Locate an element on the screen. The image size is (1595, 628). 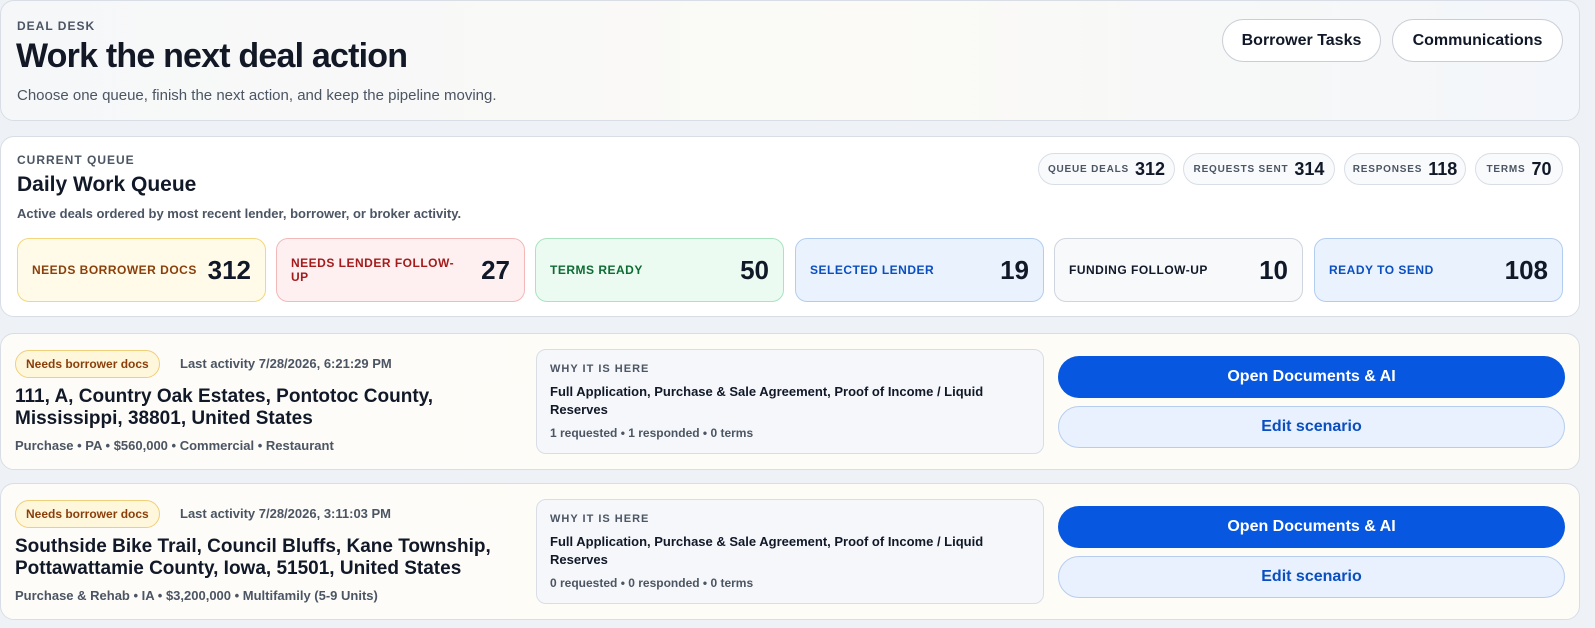
stat-requests-sent: REQUESTS SENT 314 is located at coordinates (1259, 169).